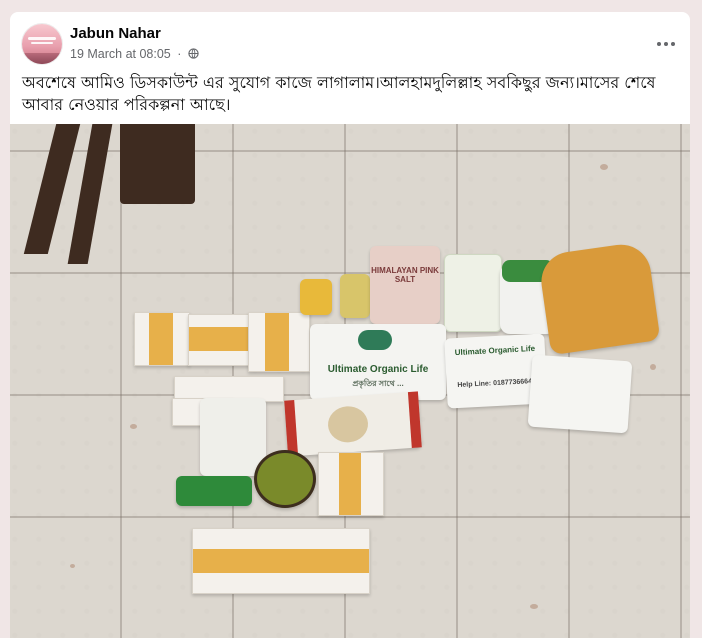 The image size is (702, 638). I want to click on mustard-bag, so click(599, 298).